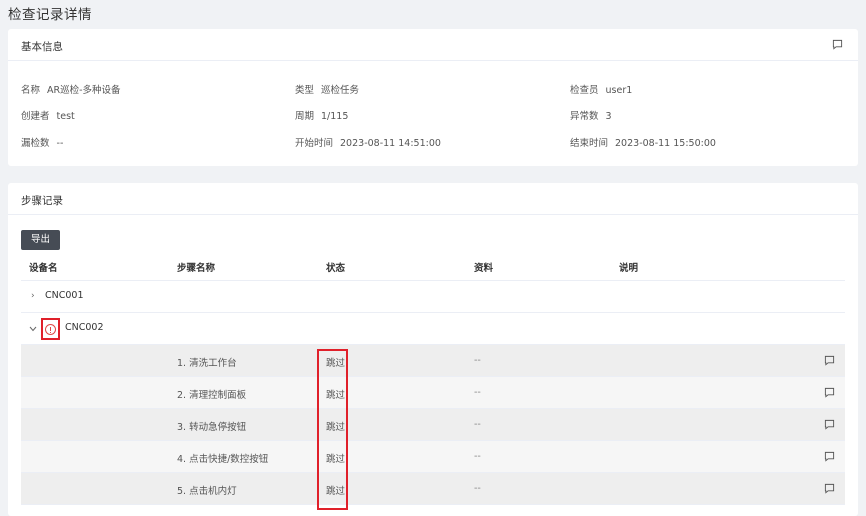  I want to click on info-cycle: 周期 1/115, so click(321, 115).